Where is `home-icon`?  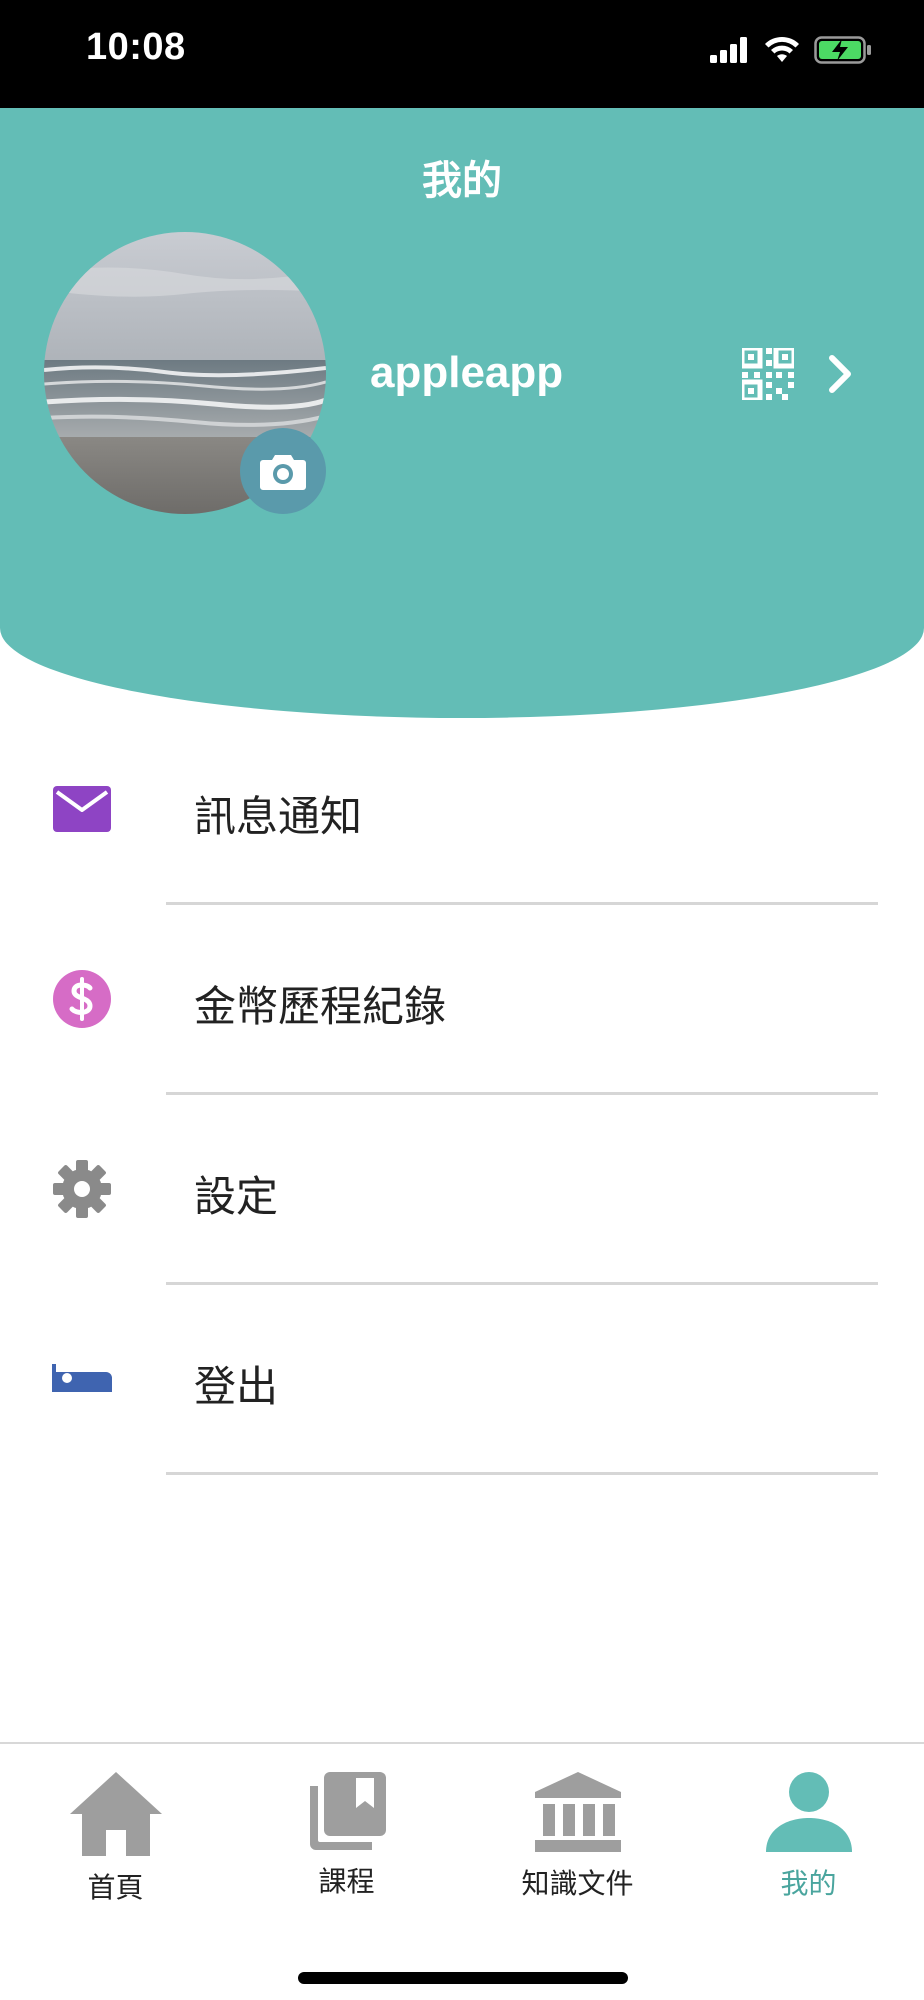
home-icon is located at coordinates (115, 1814).